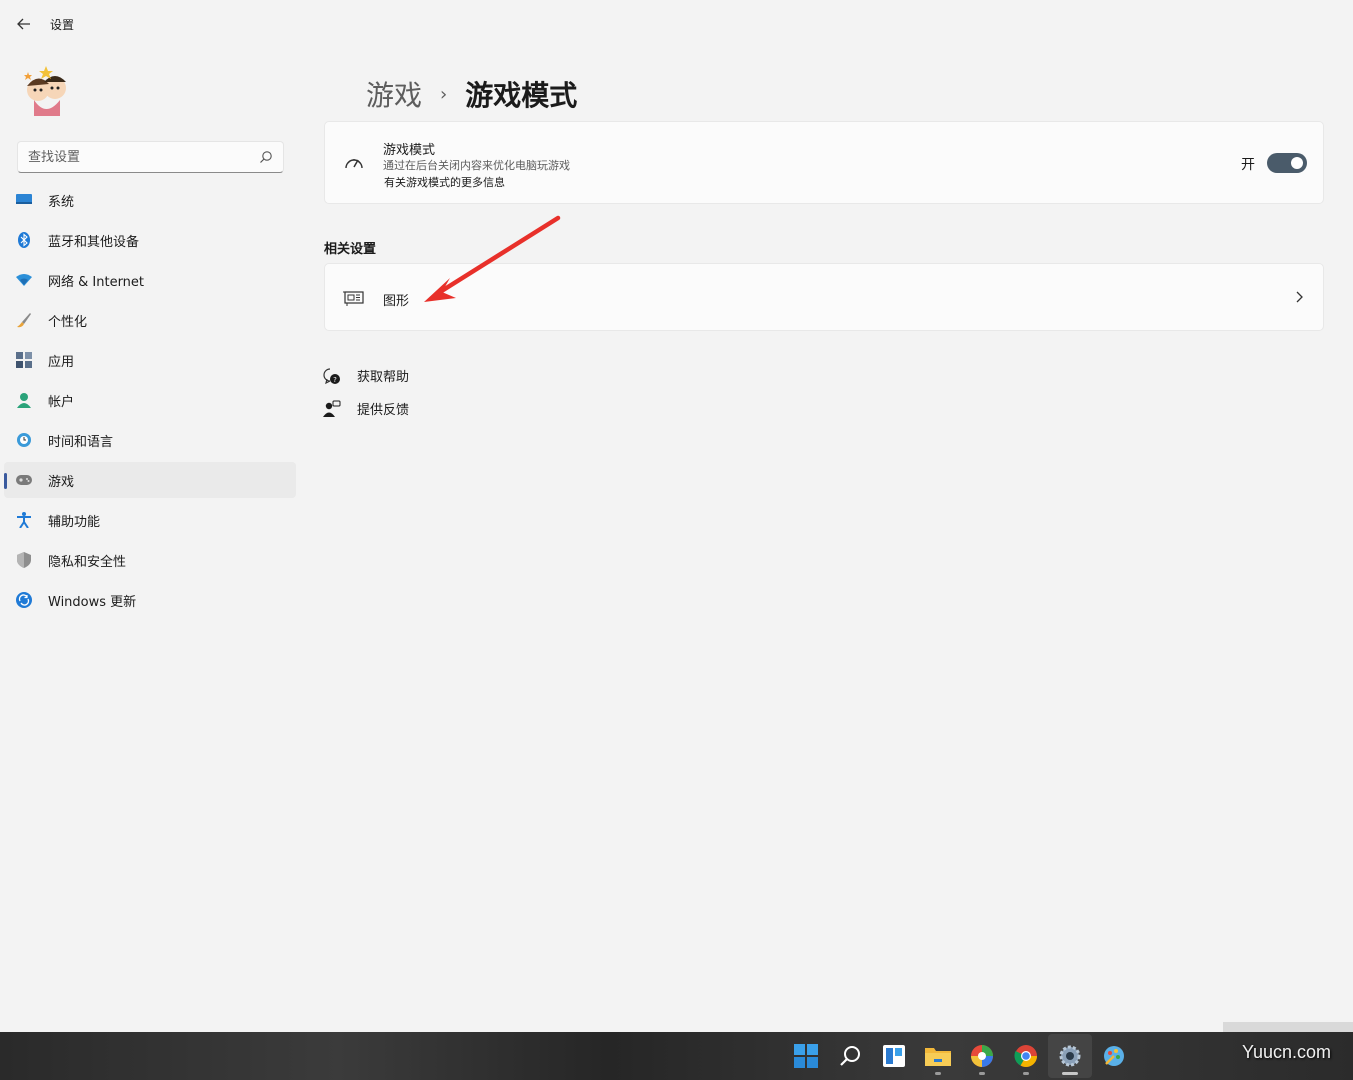 Image resolution: width=1353 pixels, height=1080 pixels. What do you see at coordinates (24, 520) in the screenshot?
I see `accessibility-icon` at bounding box center [24, 520].